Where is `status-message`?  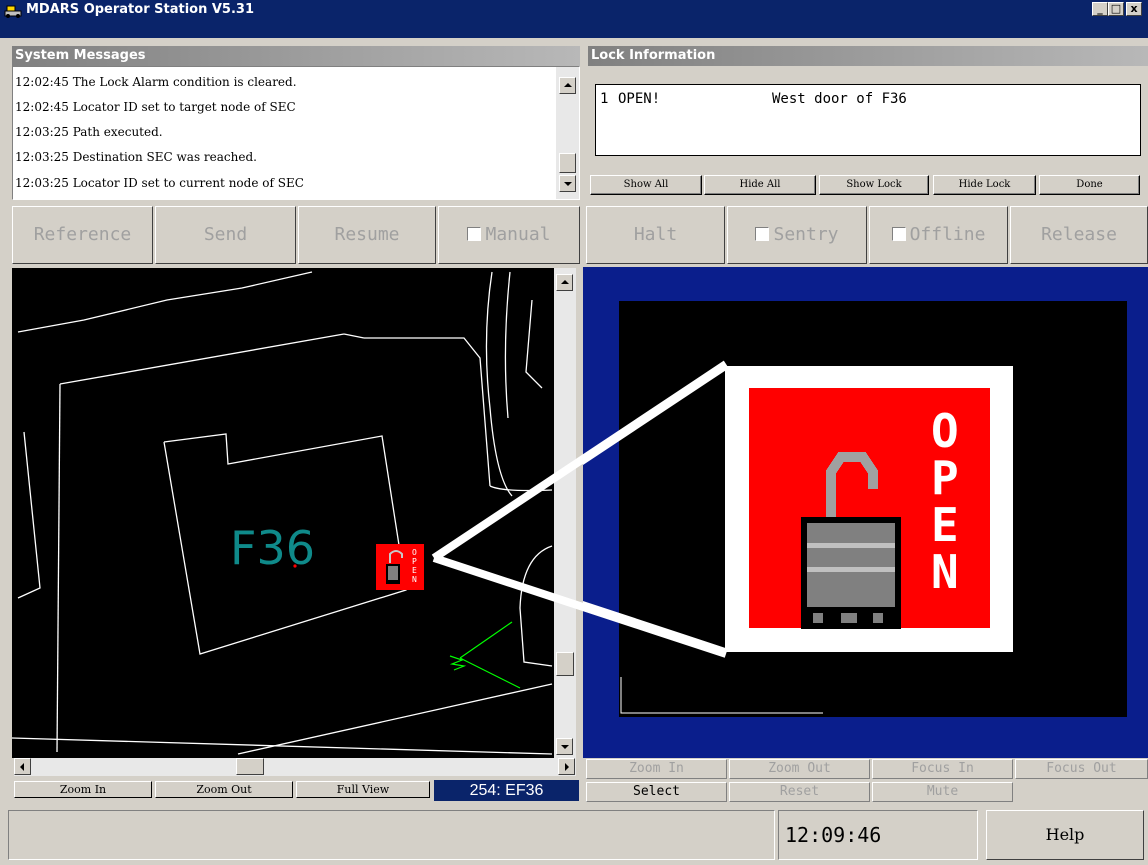
status-message is located at coordinates (391, 835).